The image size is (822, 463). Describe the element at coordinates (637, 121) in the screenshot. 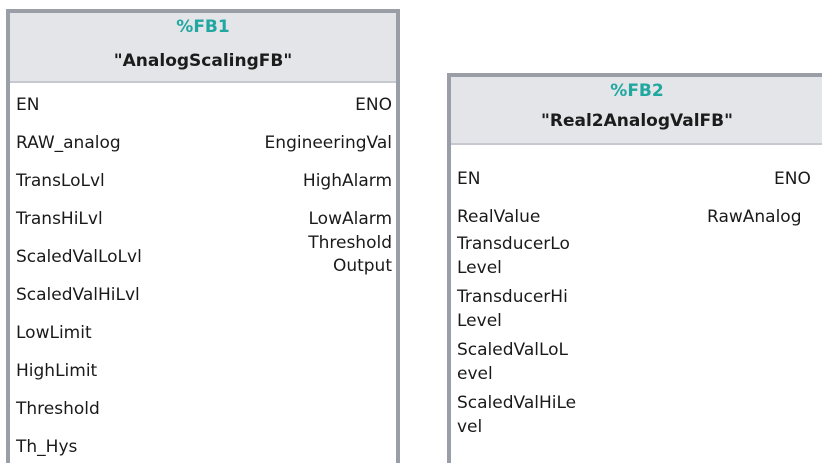

I see `fb2-name: "Real2AnalogValFB"` at that location.